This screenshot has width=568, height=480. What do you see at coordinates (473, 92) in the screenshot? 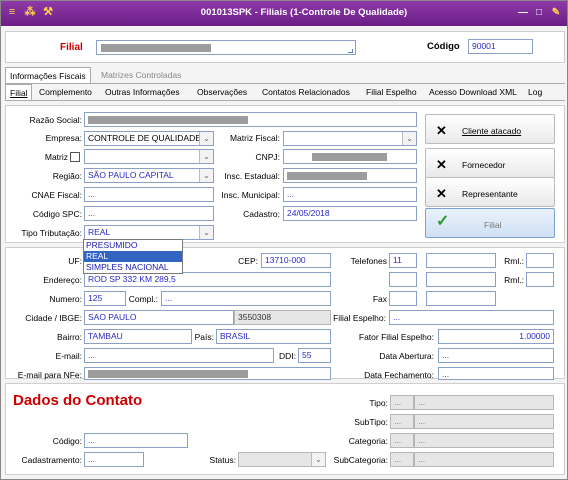
I see `tab-acesso-download-xml: Acesso Download XML` at bounding box center [473, 92].